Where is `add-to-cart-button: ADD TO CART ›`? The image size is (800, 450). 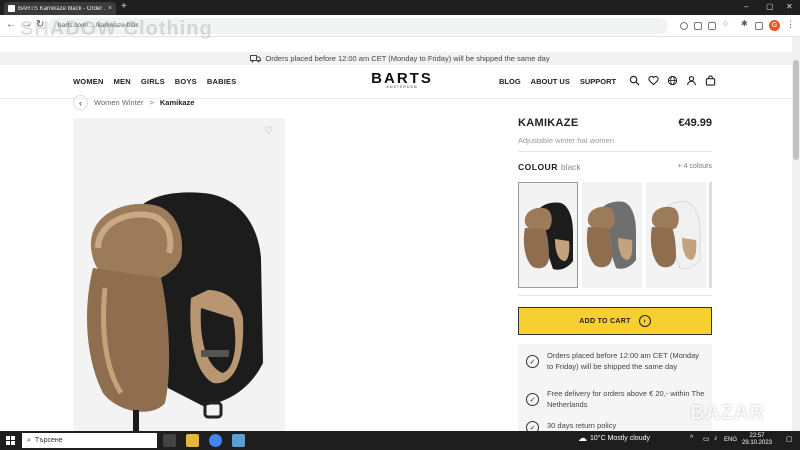
add-to-cart-button: ADD TO CART › is located at coordinates (615, 321).